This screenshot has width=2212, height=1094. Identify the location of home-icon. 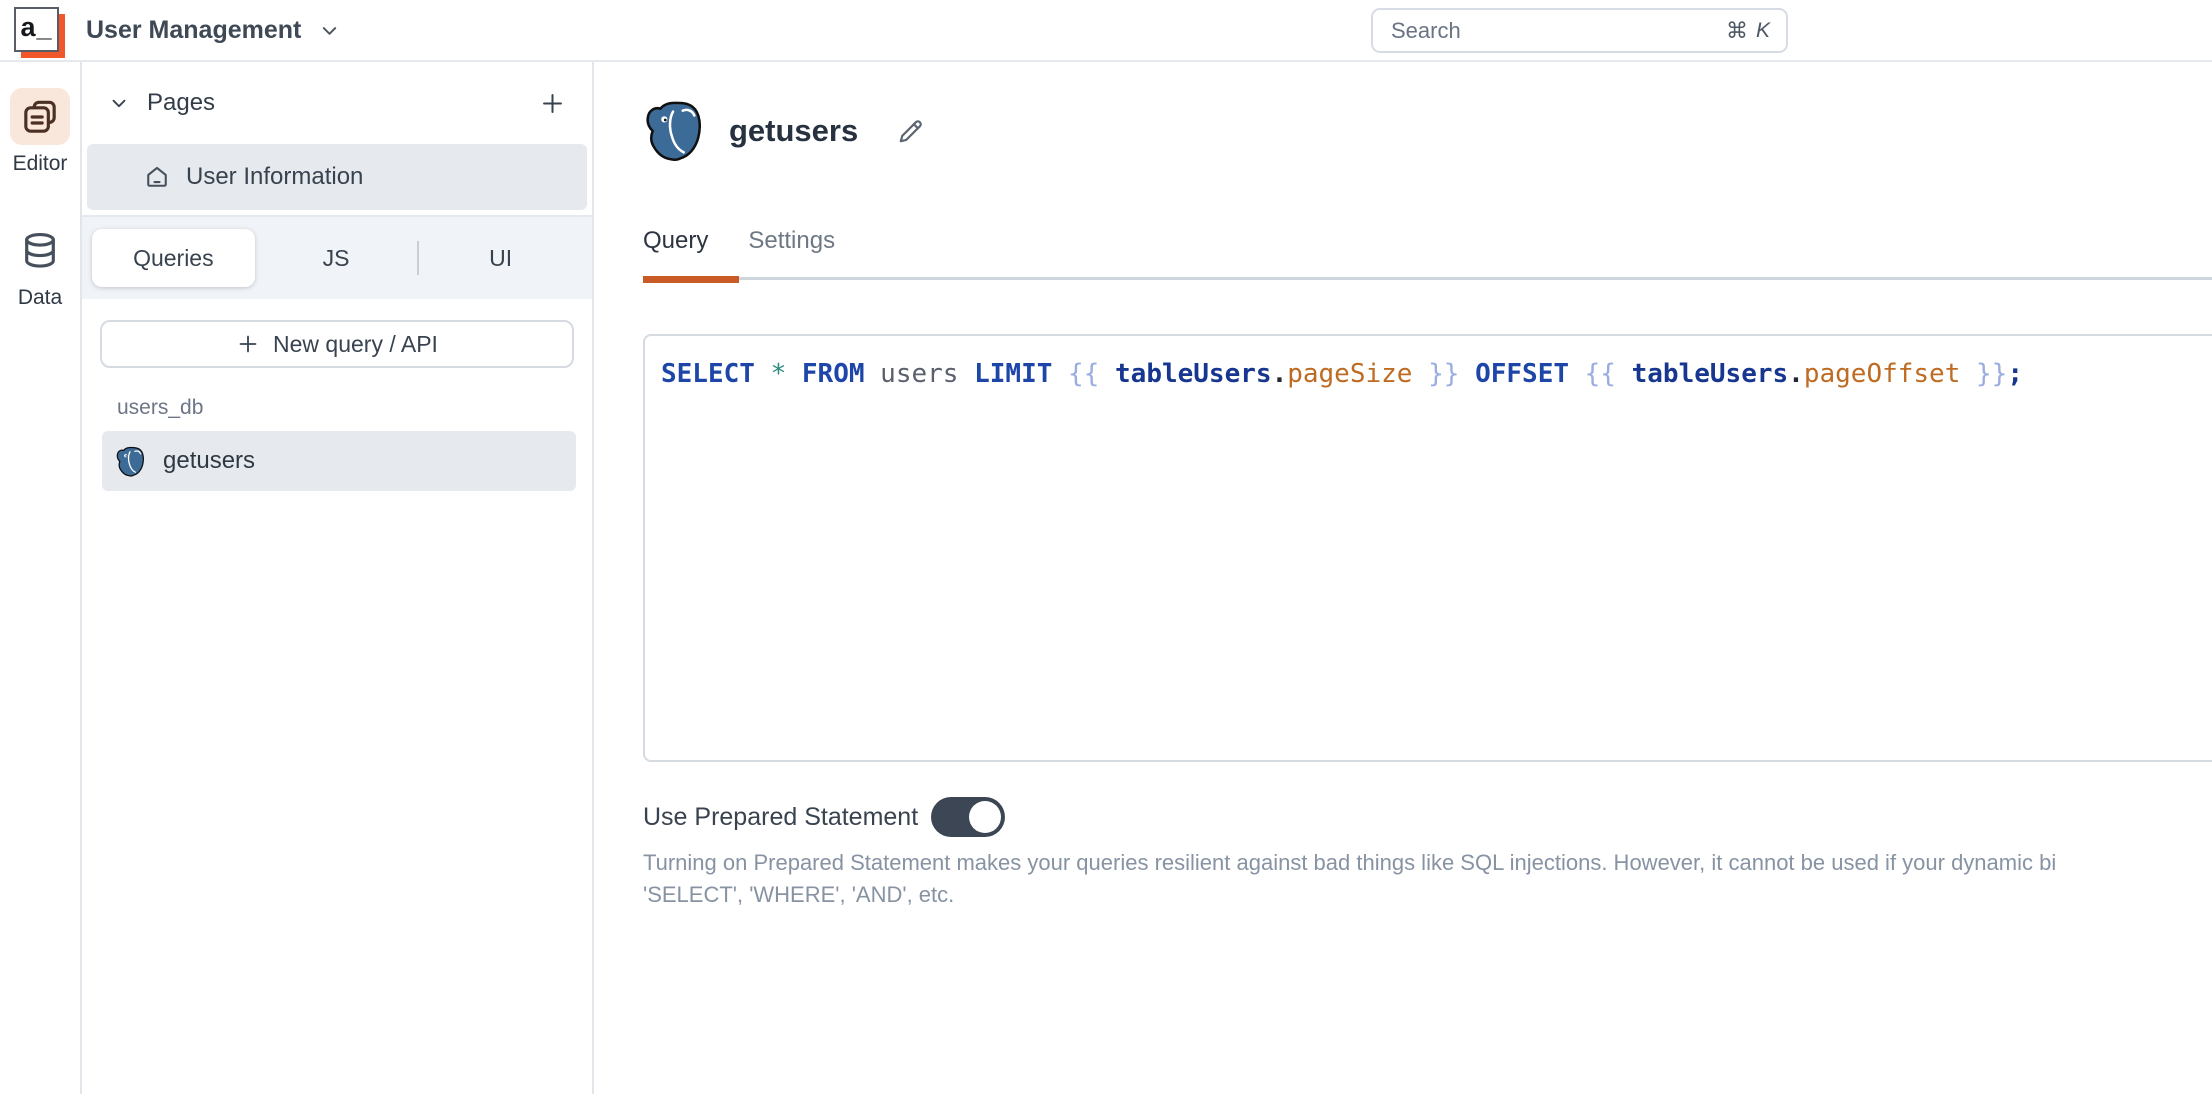
(157, 177).